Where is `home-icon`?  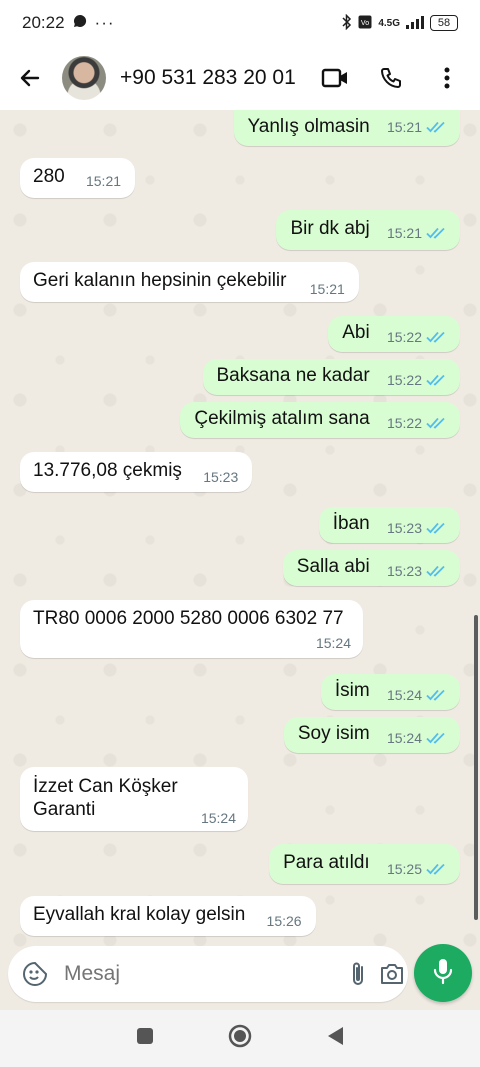
home-icon is located at coordinates (240, 1038).